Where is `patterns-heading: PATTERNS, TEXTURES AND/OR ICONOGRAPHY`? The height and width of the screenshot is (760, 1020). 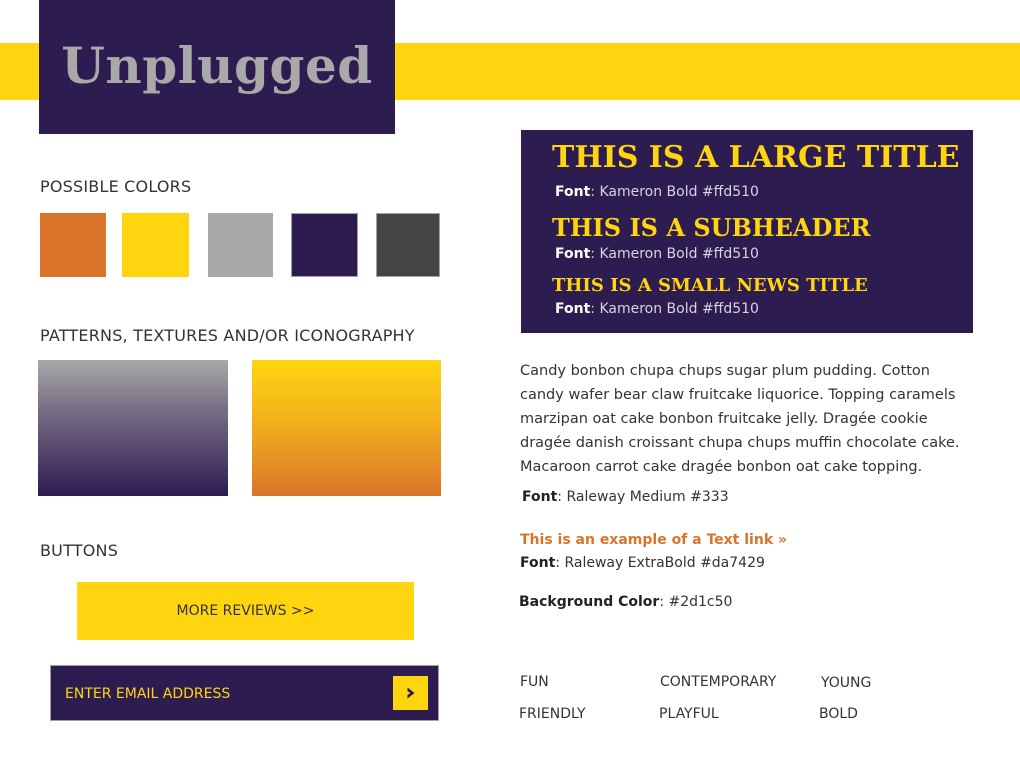
patterns-heading: PATTERNS, TEXTURES AND/OR ICONOGRAPHY is located at coordinates (227, 335).